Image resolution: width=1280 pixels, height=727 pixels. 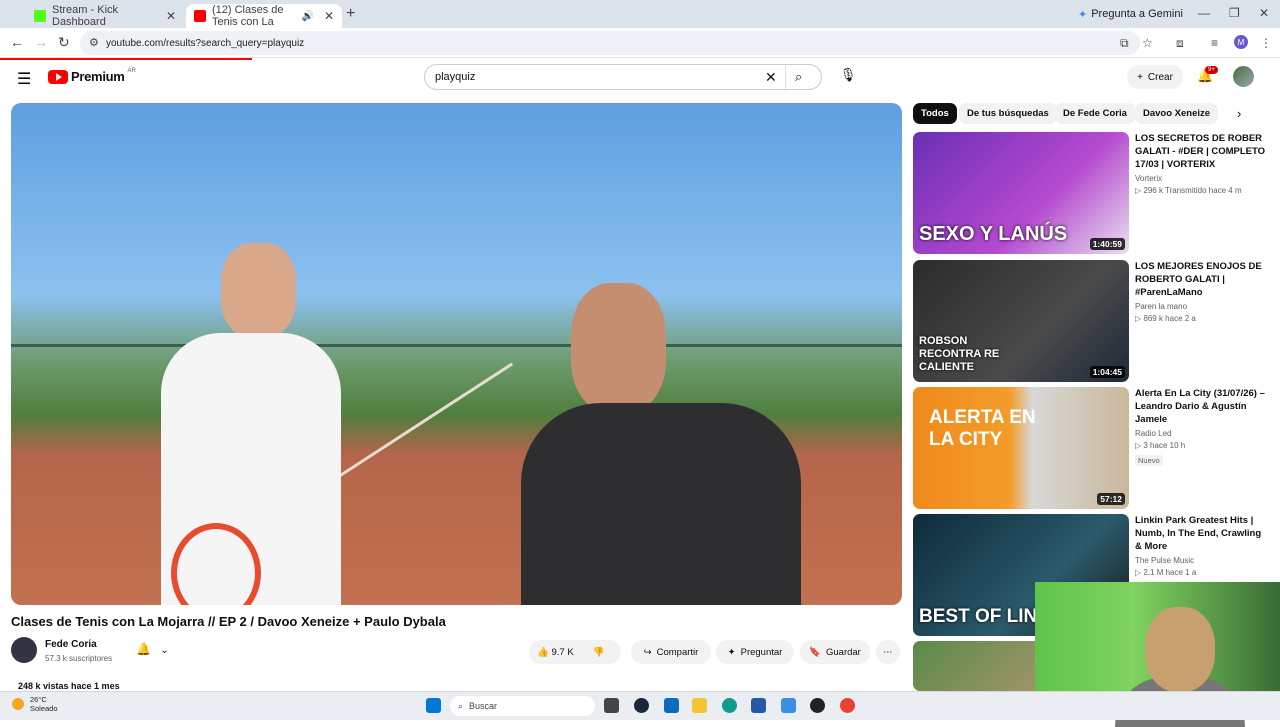 What do you see at coordinates (1234, 13) in the screenshot?
I see `restore-icon: ❐` at bounding box center [1234, 13].